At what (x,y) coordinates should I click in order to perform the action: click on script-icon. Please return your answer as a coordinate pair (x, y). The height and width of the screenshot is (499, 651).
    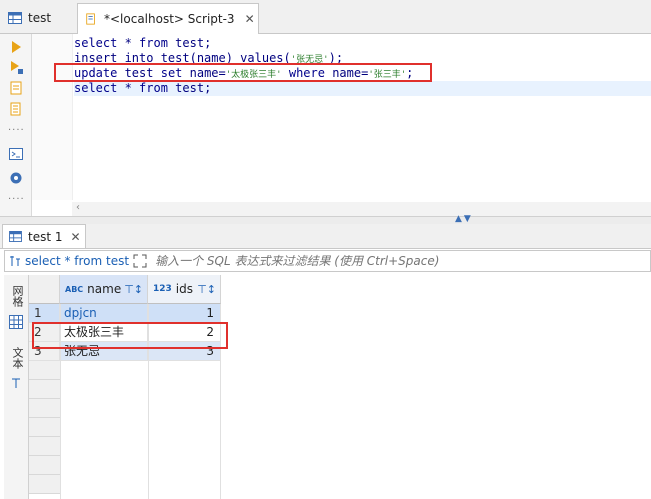
    Looking at the image, I should click on (90, 19).